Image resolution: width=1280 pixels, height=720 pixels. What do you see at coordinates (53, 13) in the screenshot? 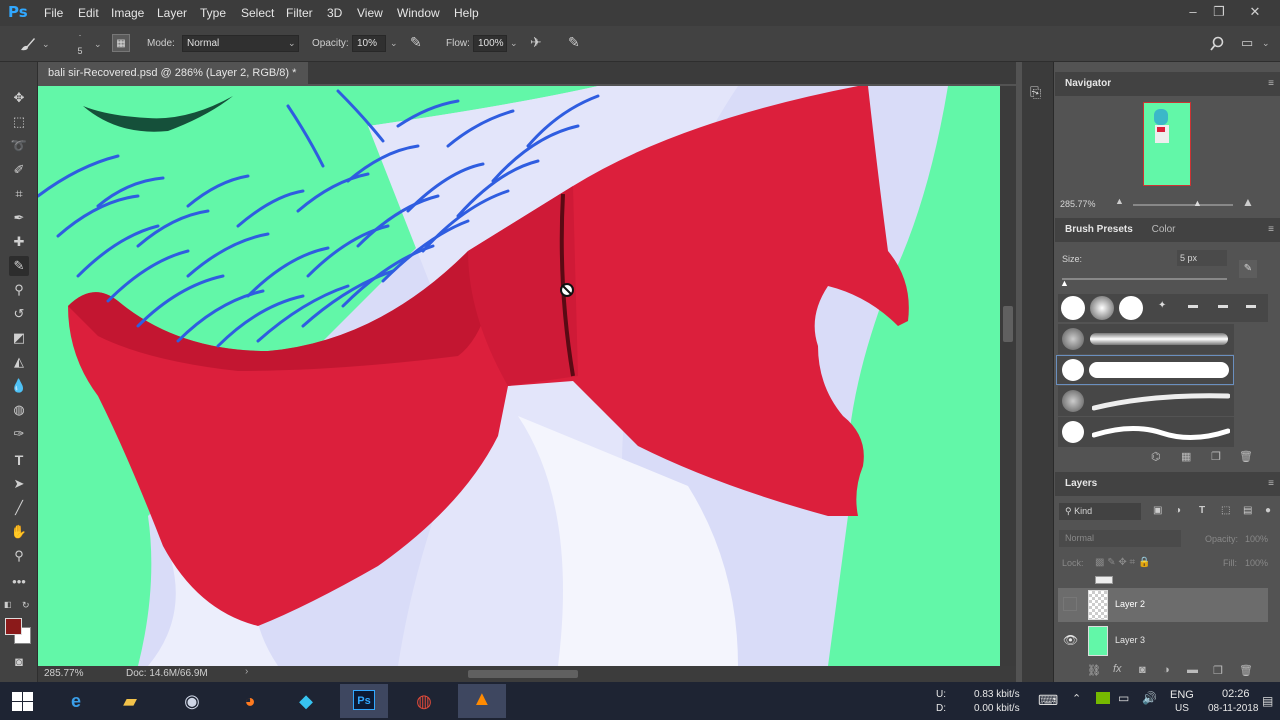
I see `menu-file: File` at bounding box center [53, 13].